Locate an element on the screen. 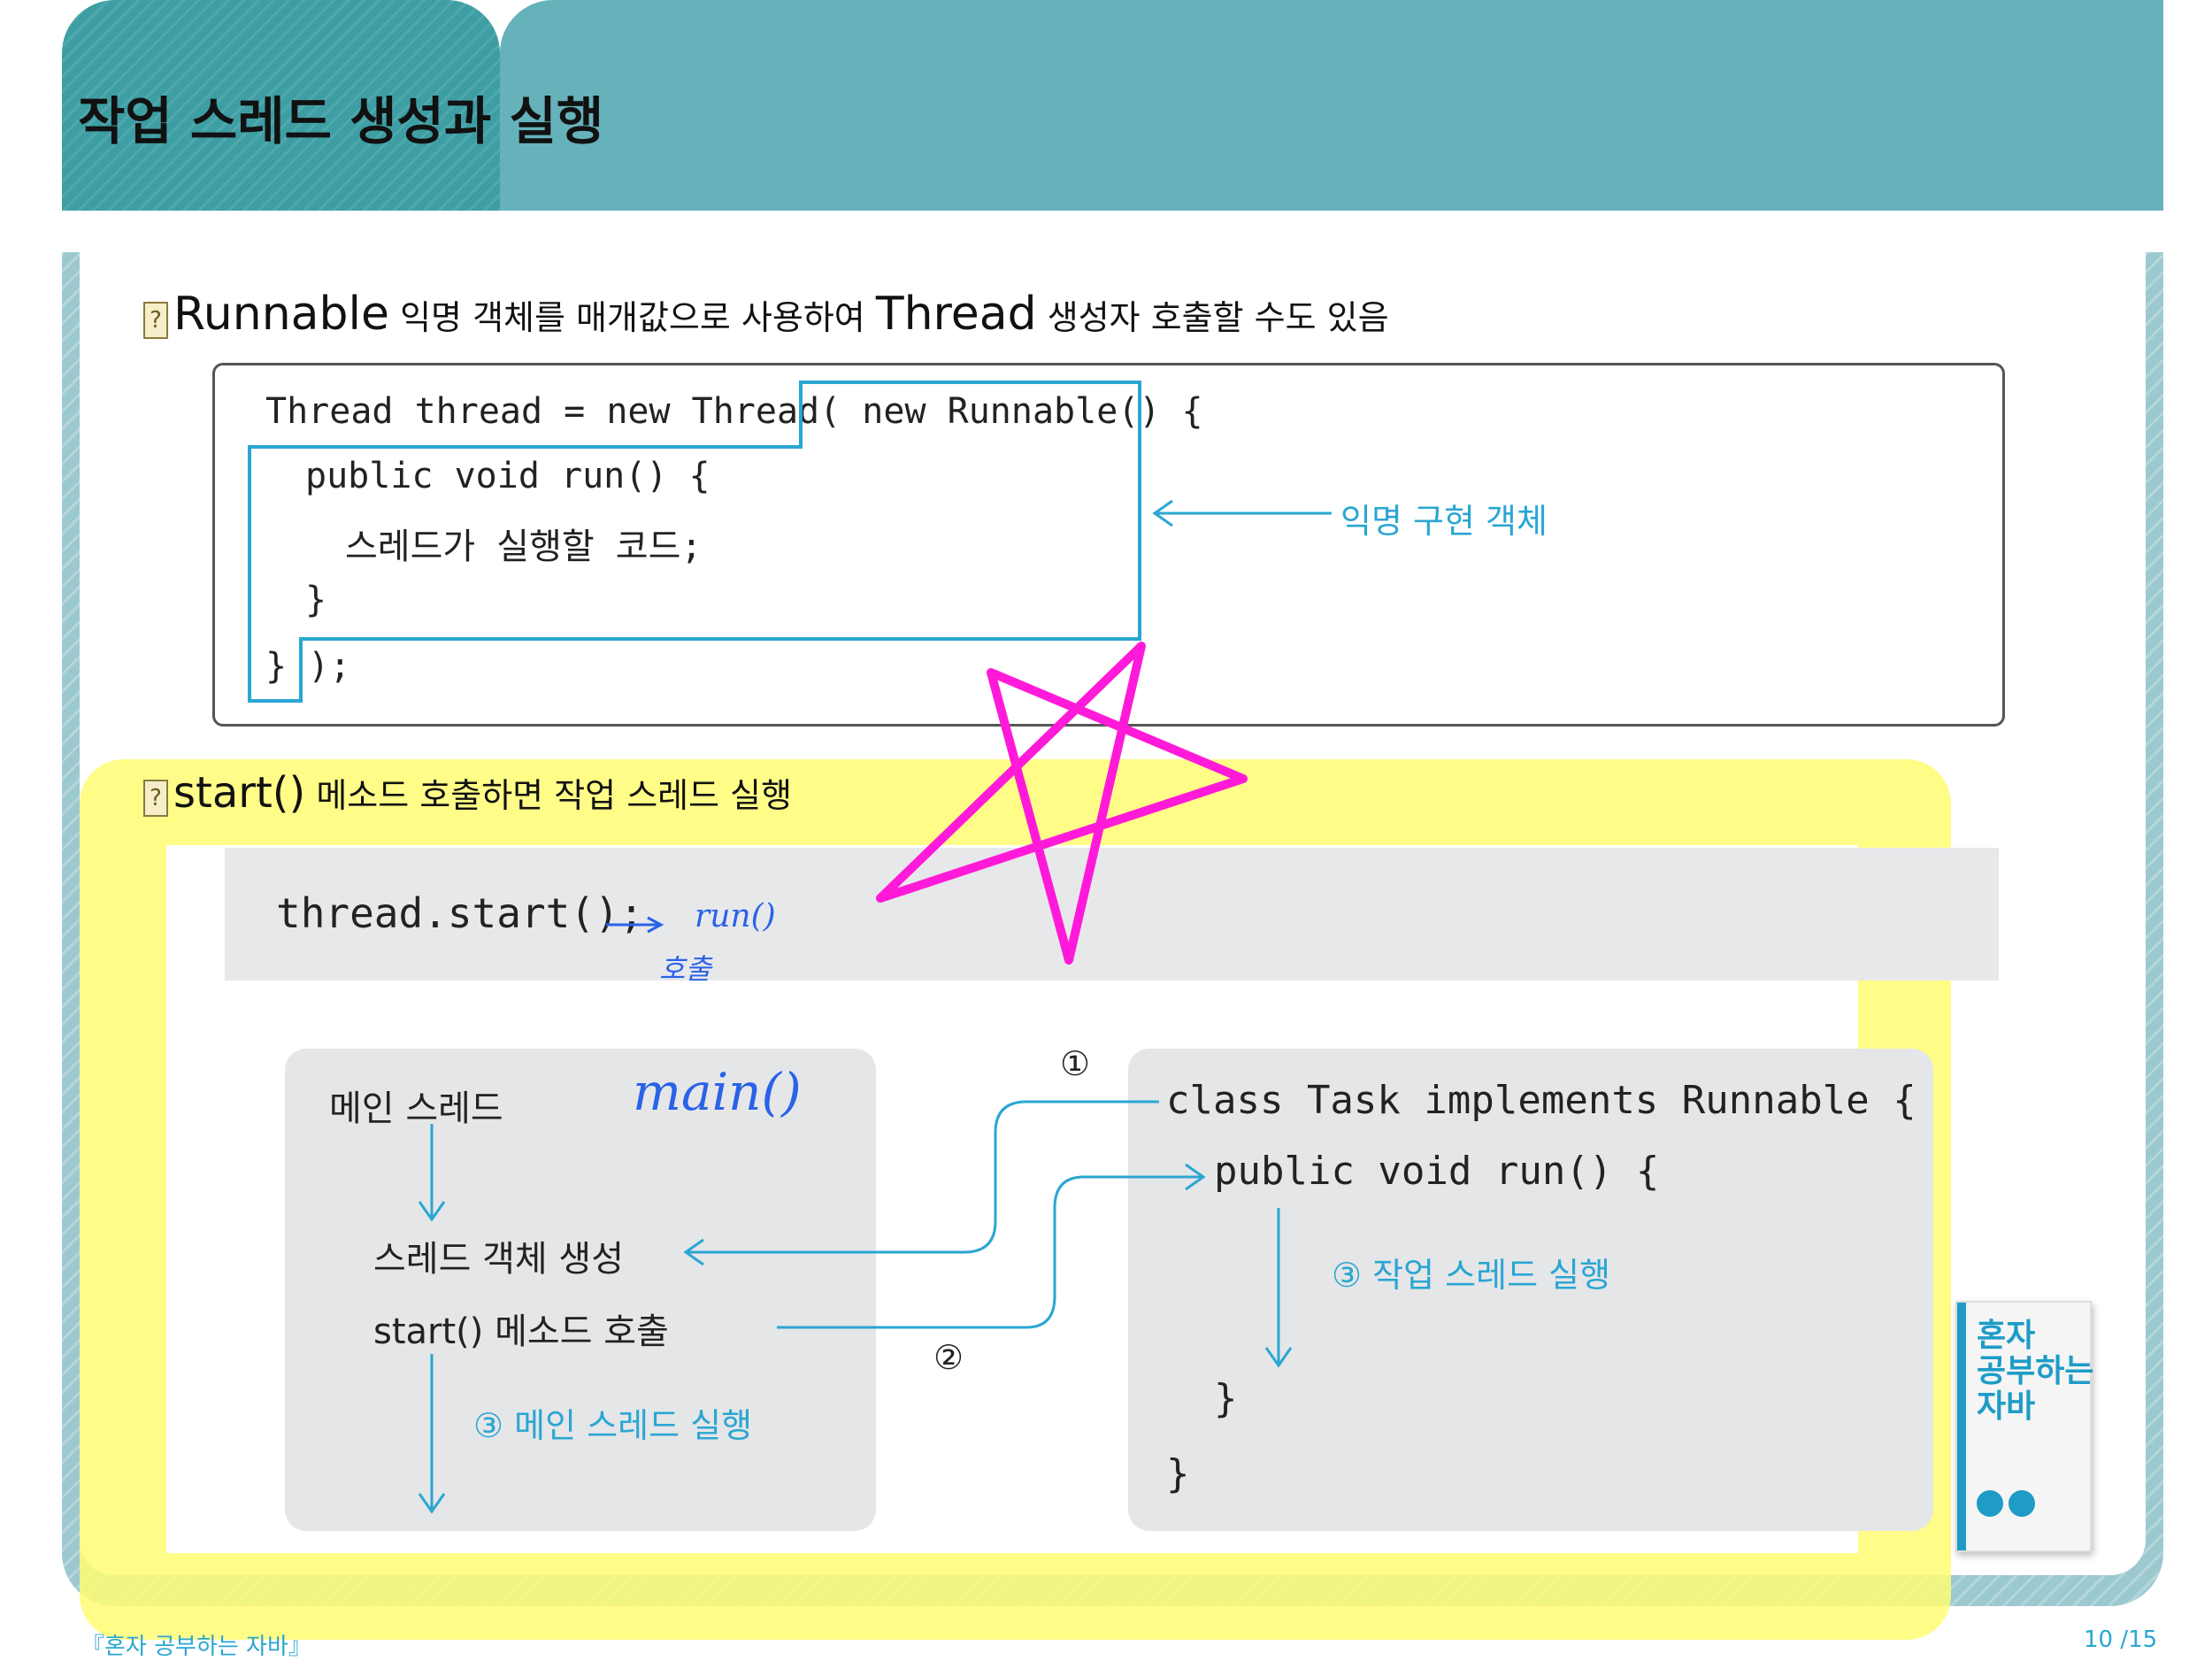 The height and width of the screenshot is (1661, 2212). handwritten-main: main() is located at coordinates (718, 1092).